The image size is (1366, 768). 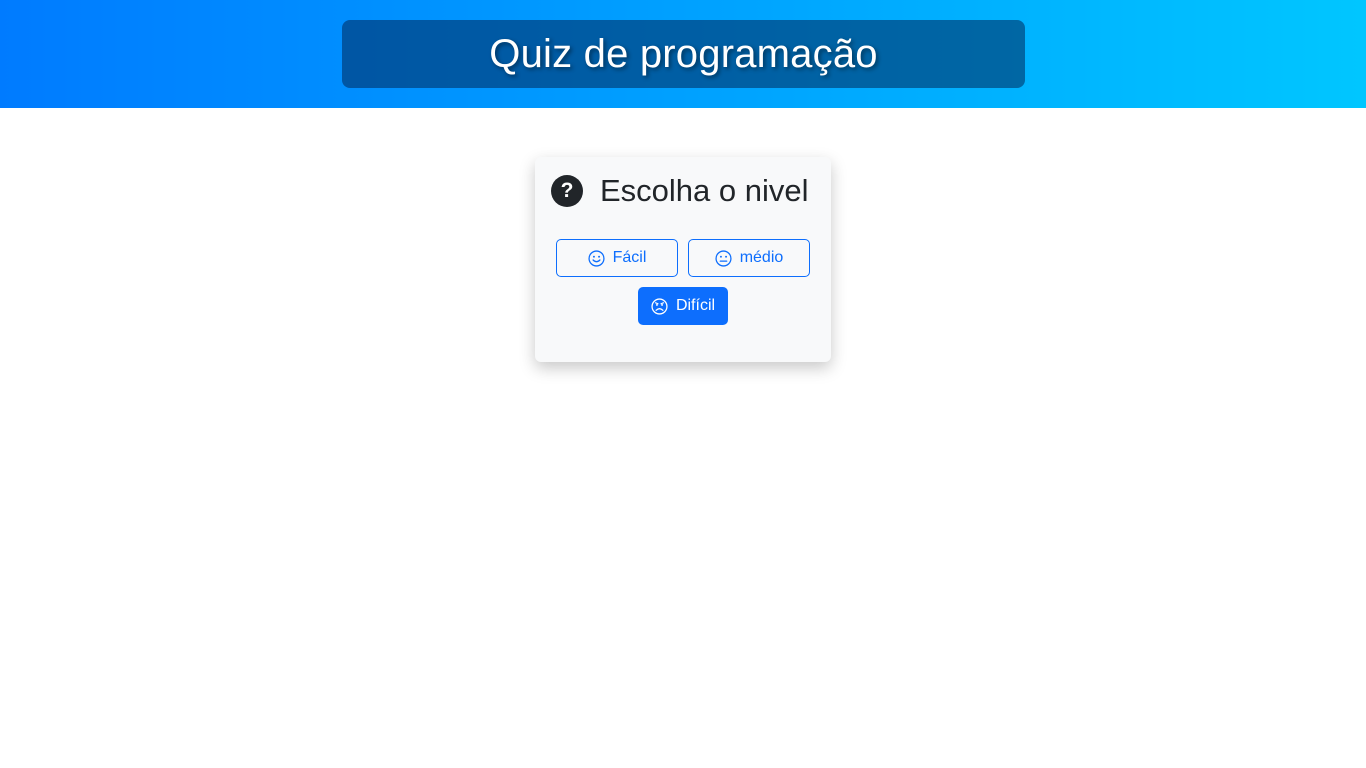 I want to click on page-title: Quiz de programação, so click(x=683, y=53).